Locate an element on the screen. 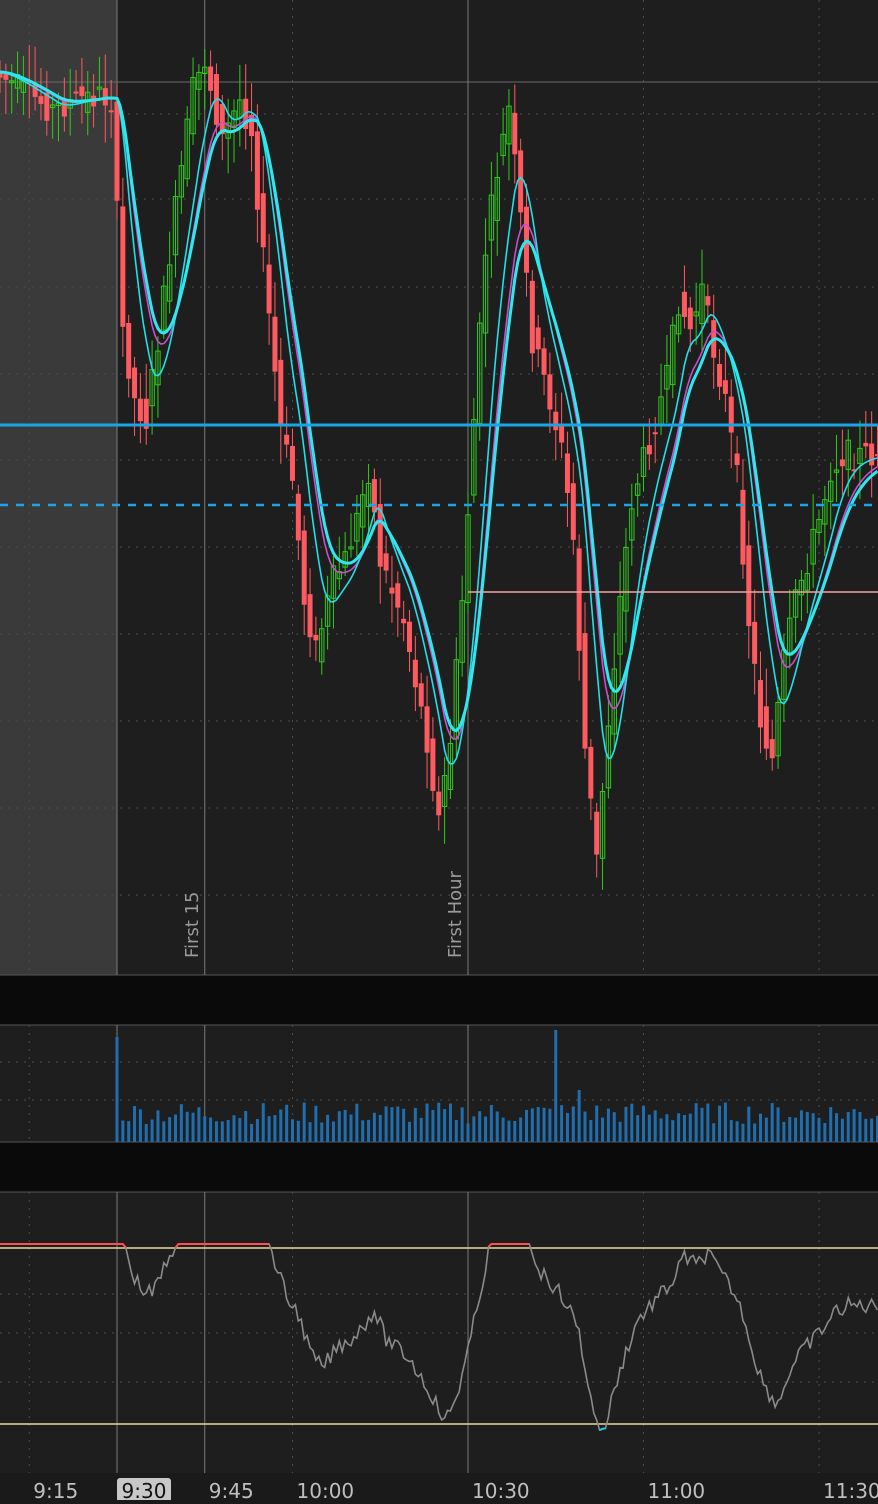 This screenshot has width=878, height=1504. time-label: 11:00 is located at coordinates (677, 1489).